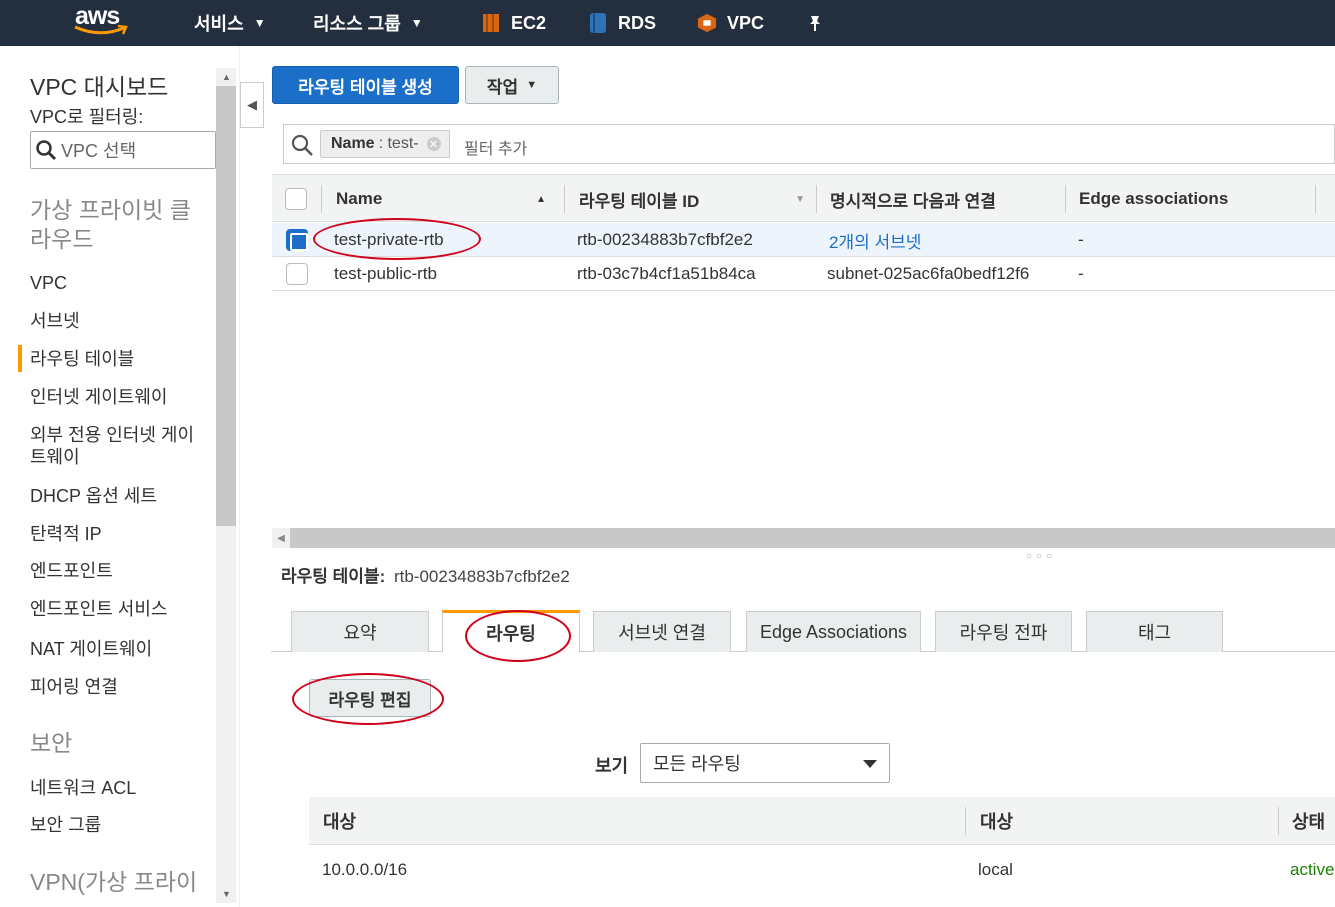 The width and height of the screenshot is (1335, 907). Describe the element at coordinates (226, 894) in the screenshot. I see `scroll-down-icon: ▼` at that location.